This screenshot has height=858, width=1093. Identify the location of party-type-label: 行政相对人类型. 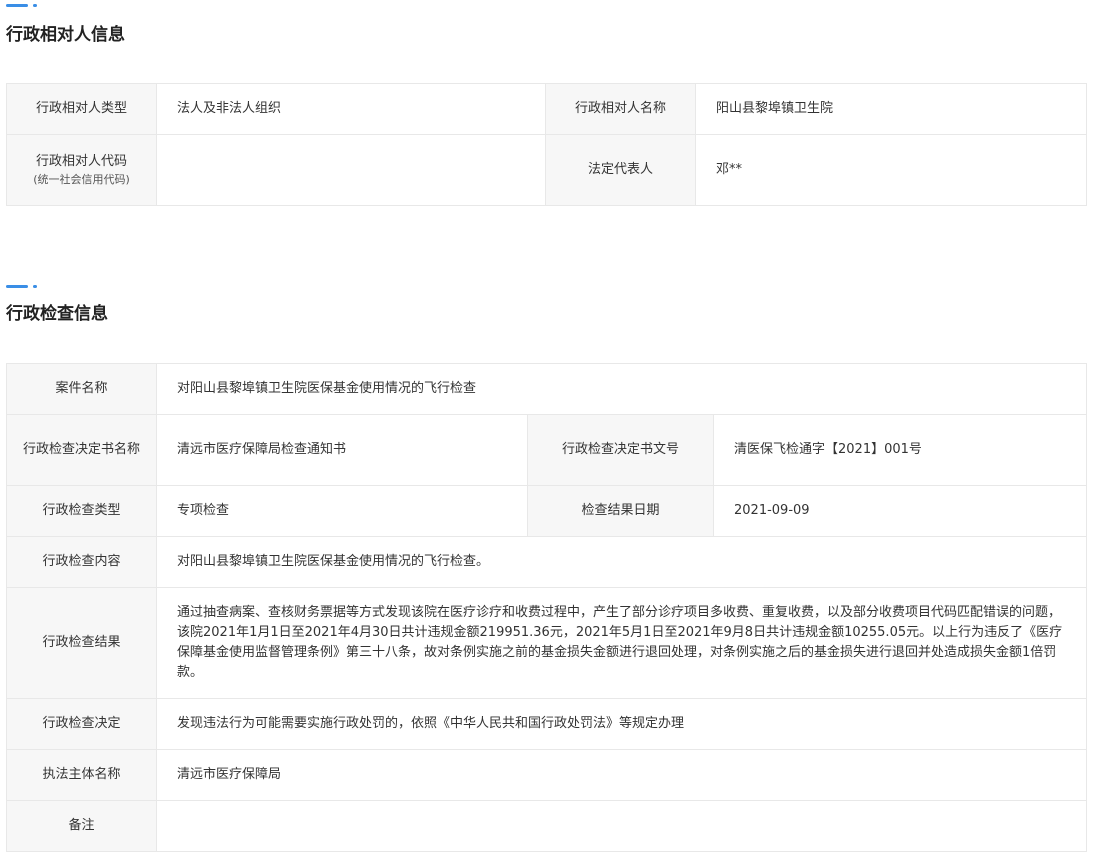
(81, 109).